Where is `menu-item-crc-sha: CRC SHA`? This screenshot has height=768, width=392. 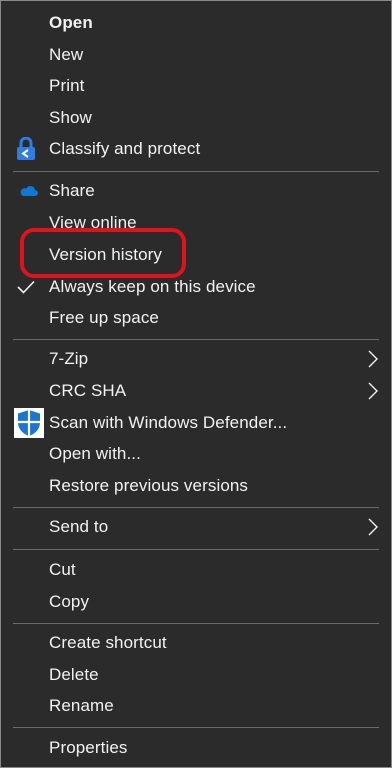 menu-item-crc-sha: CRC SHA is located at coordinates (196, 390).